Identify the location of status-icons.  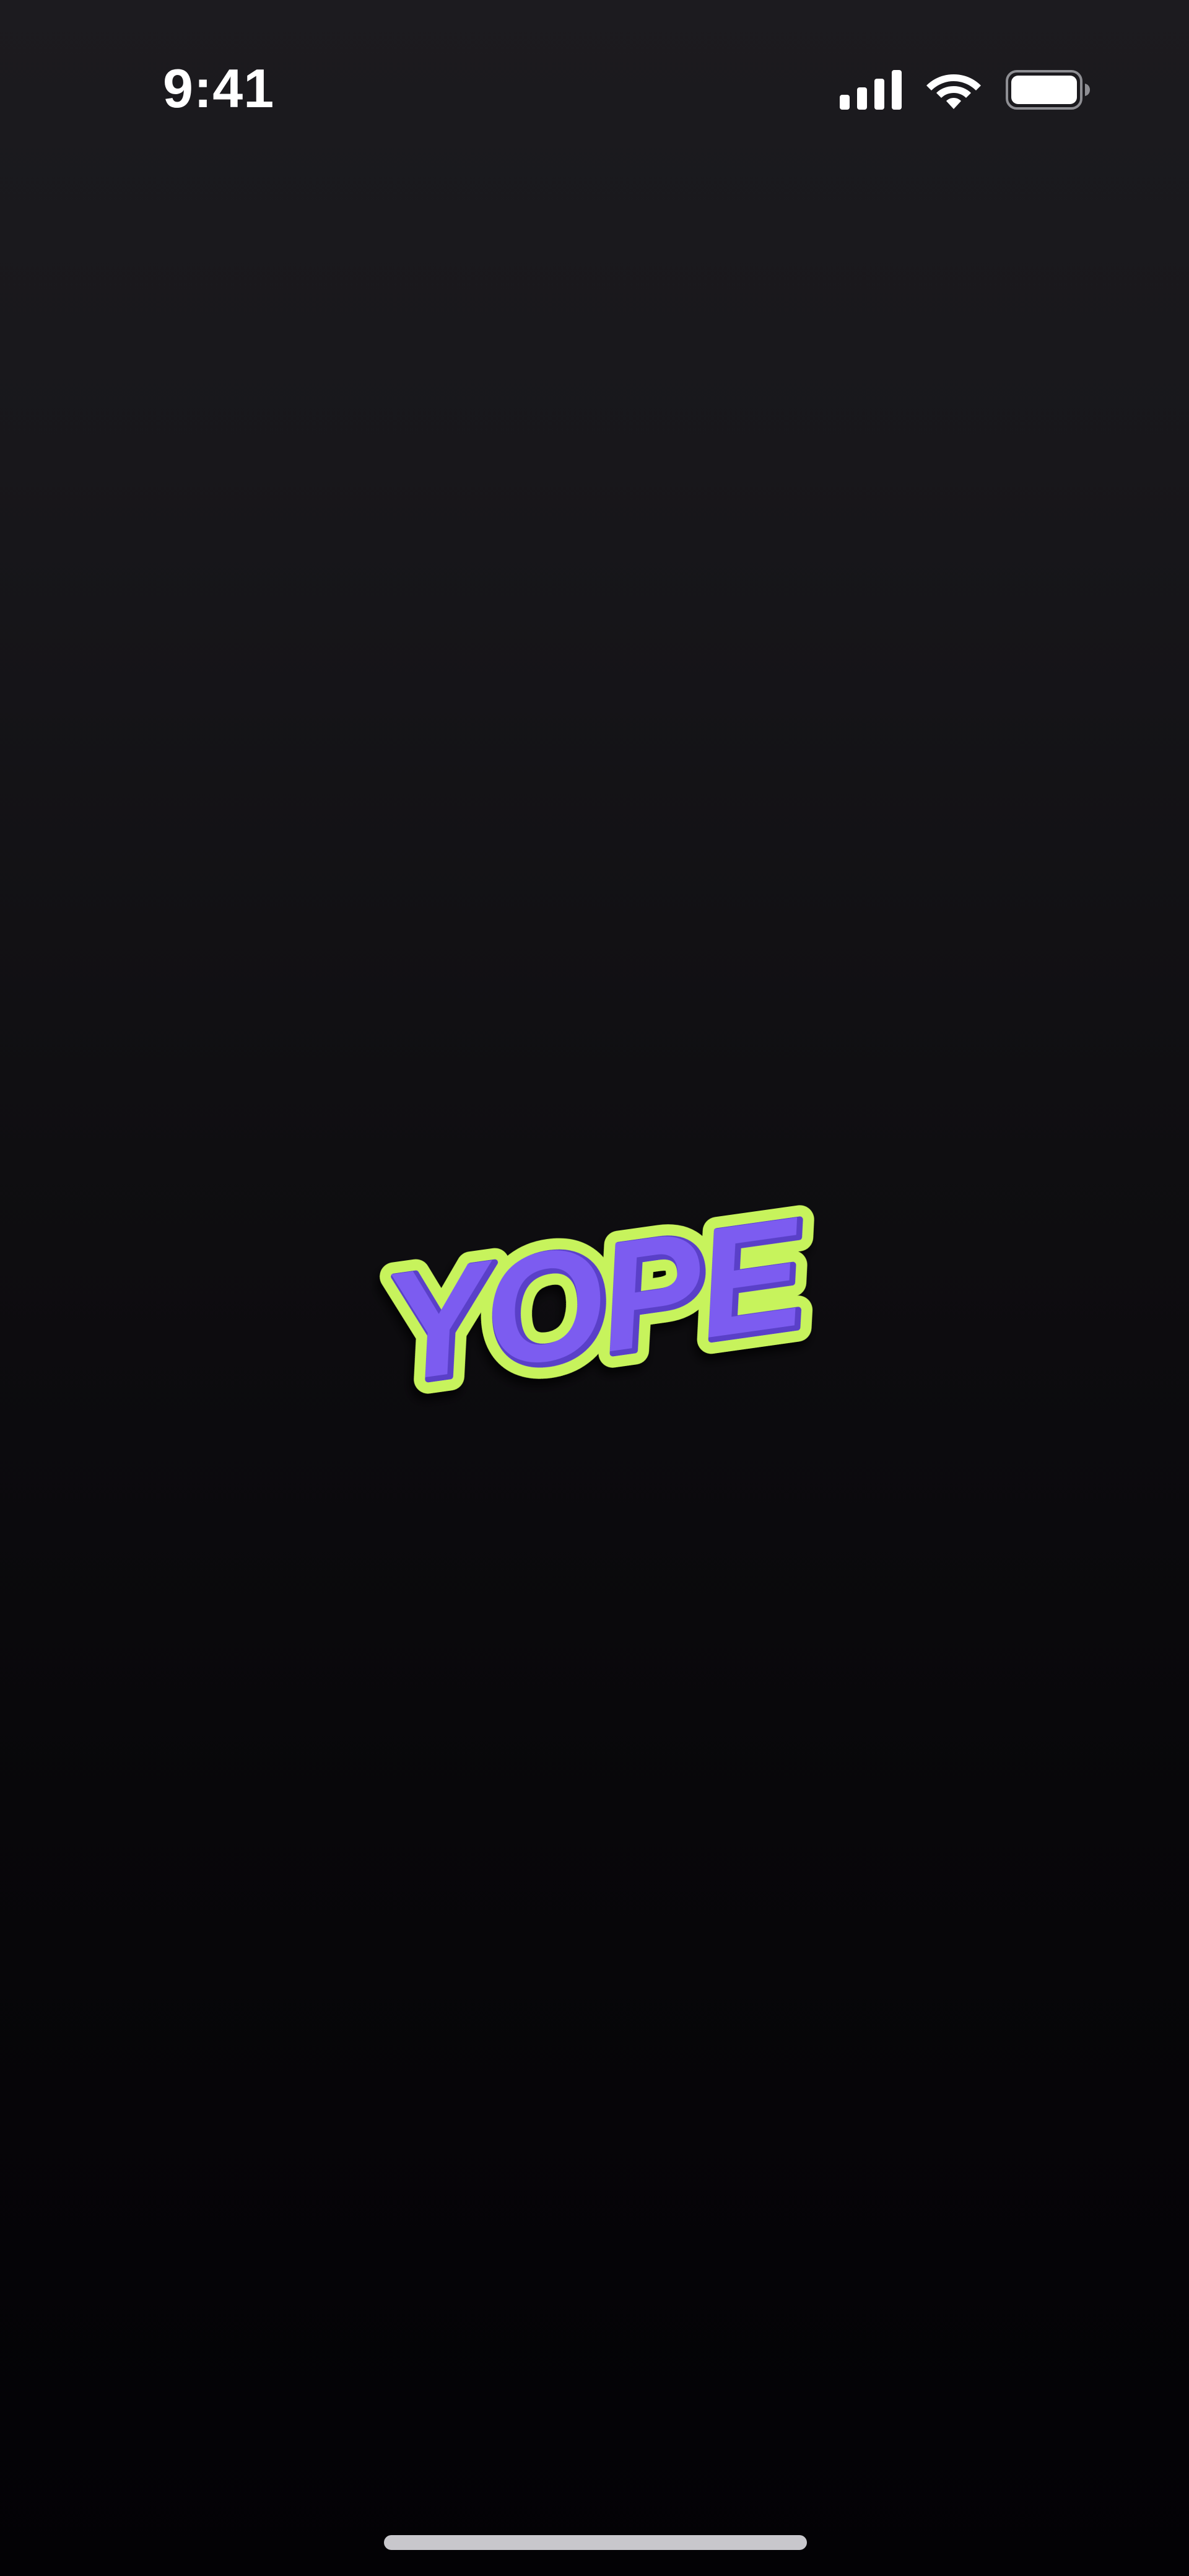
(965, 90).